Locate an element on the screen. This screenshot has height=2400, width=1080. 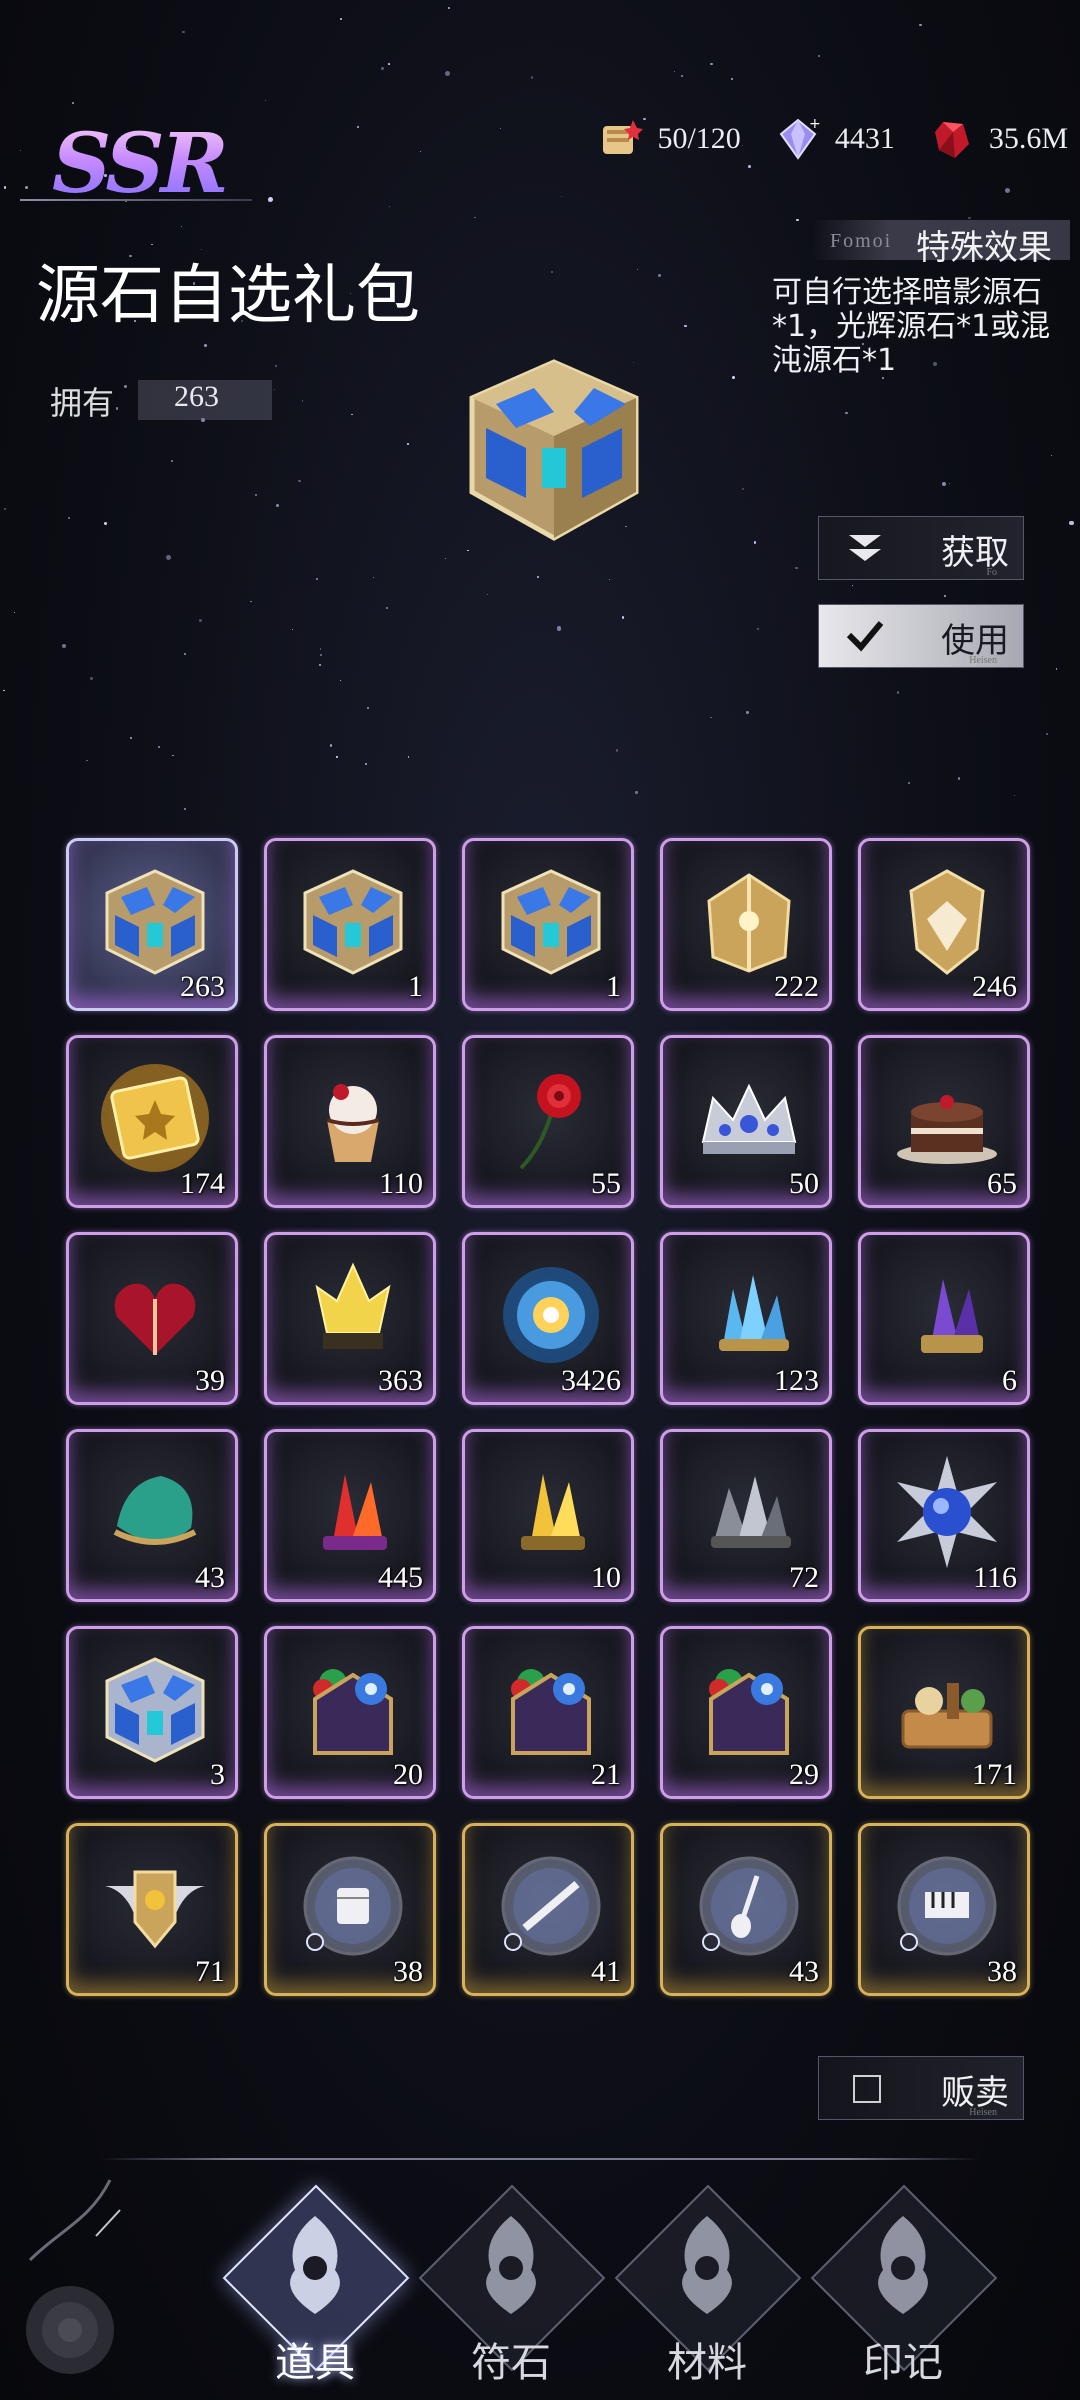
sell-checkbox is located at coordinates (867, 2089).